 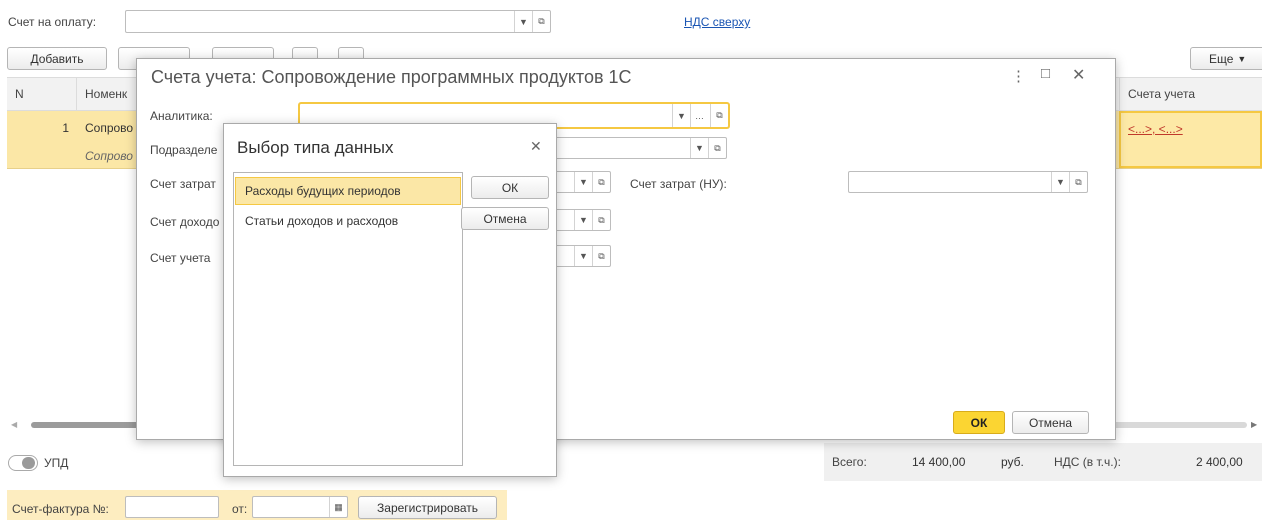 I want to click on maximize-icon: □, so click(x=1045, y=73).